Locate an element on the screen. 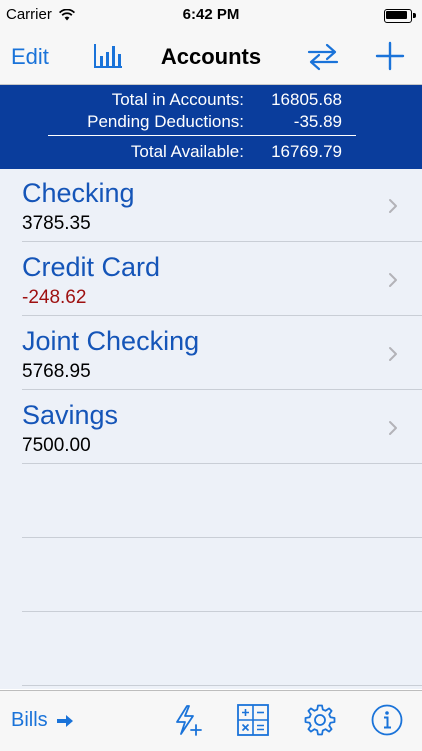  bar-chart-icon is located at coordinates (108, 56).